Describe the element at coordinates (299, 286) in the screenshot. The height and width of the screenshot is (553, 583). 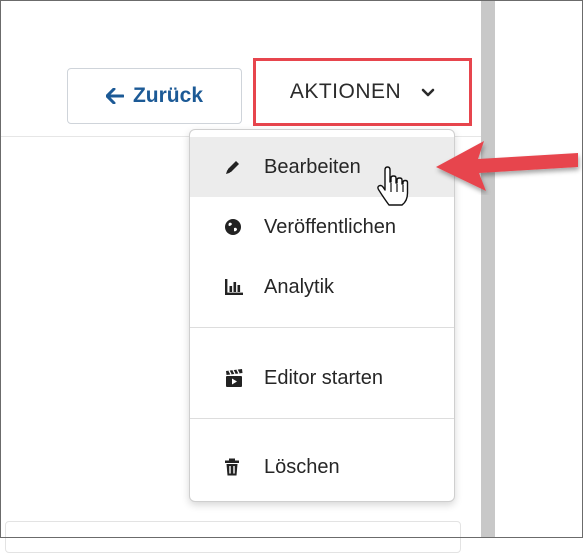
I see `menu-item-label: Analytik` at that location.